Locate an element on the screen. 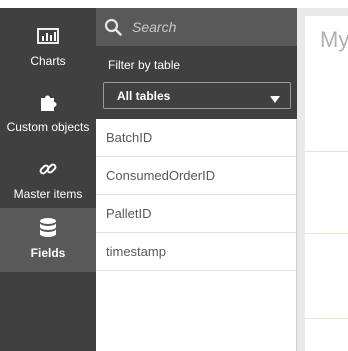 This screenshot has height=351, width=348. sheet-title: My is located at coordinates (334, 40).